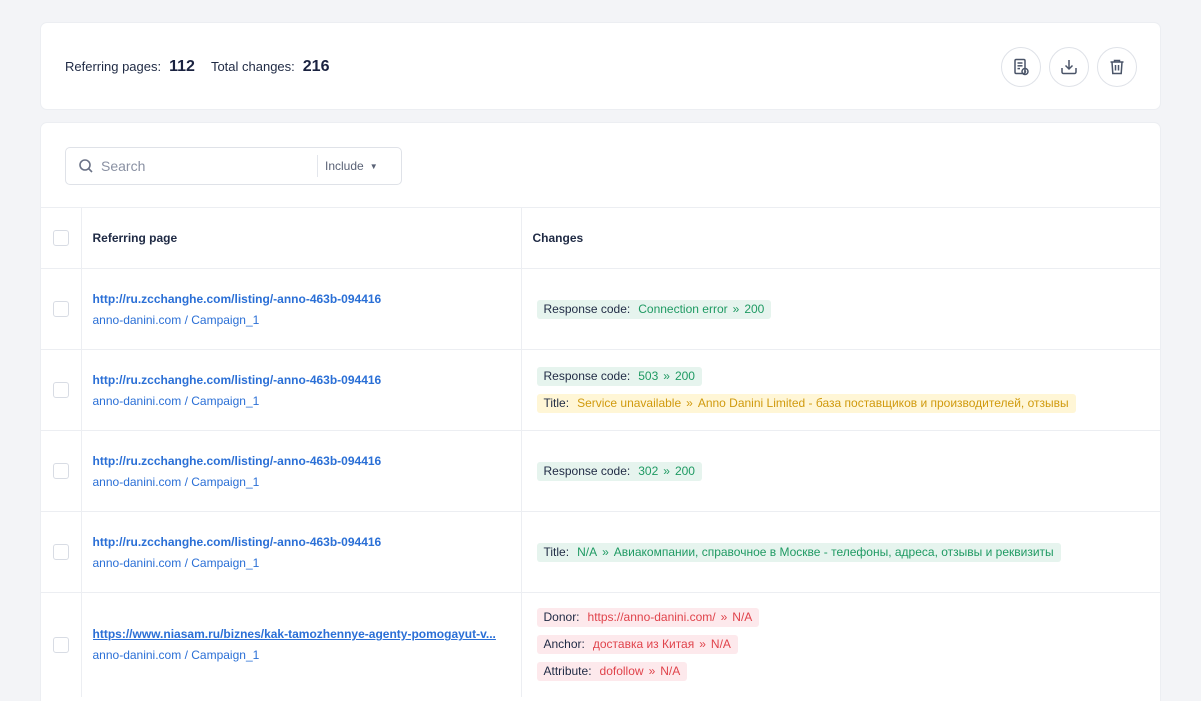  What do you see at coordinates (648, 470) in the screenshot?
I see `change-from: 302` at bounding box center [648, 470].